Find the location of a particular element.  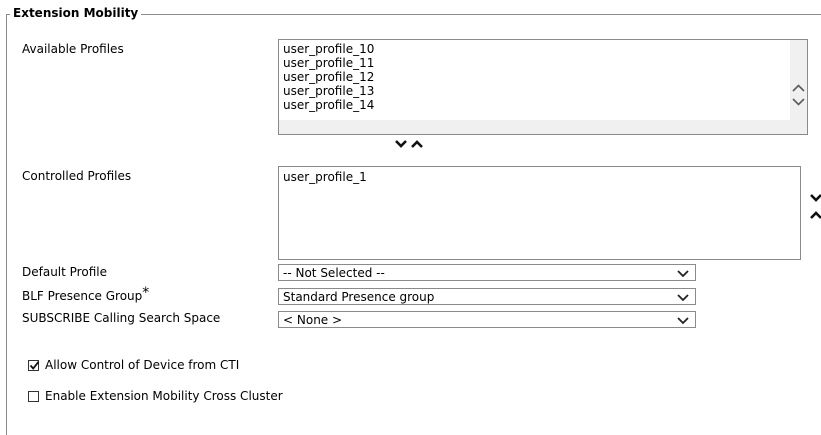

list-item: user_profile_13 is located at coordinates (326, 91).